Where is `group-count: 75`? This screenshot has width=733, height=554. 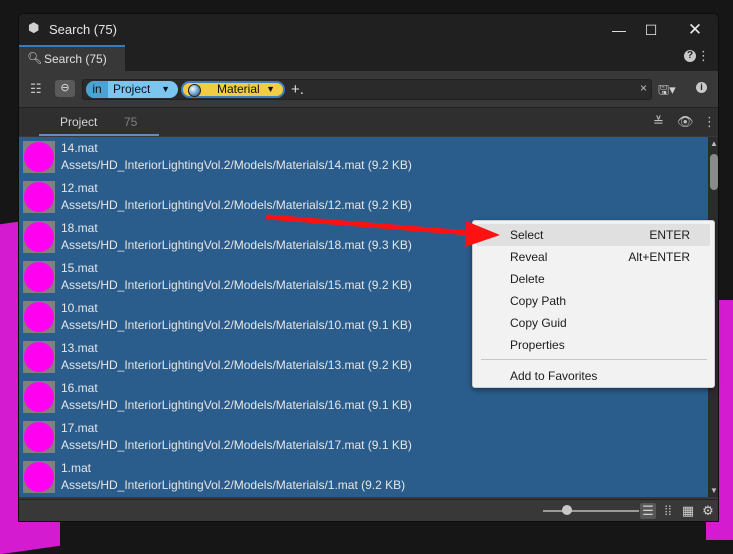 group-count: 75 is located at coordinates (131, 122).